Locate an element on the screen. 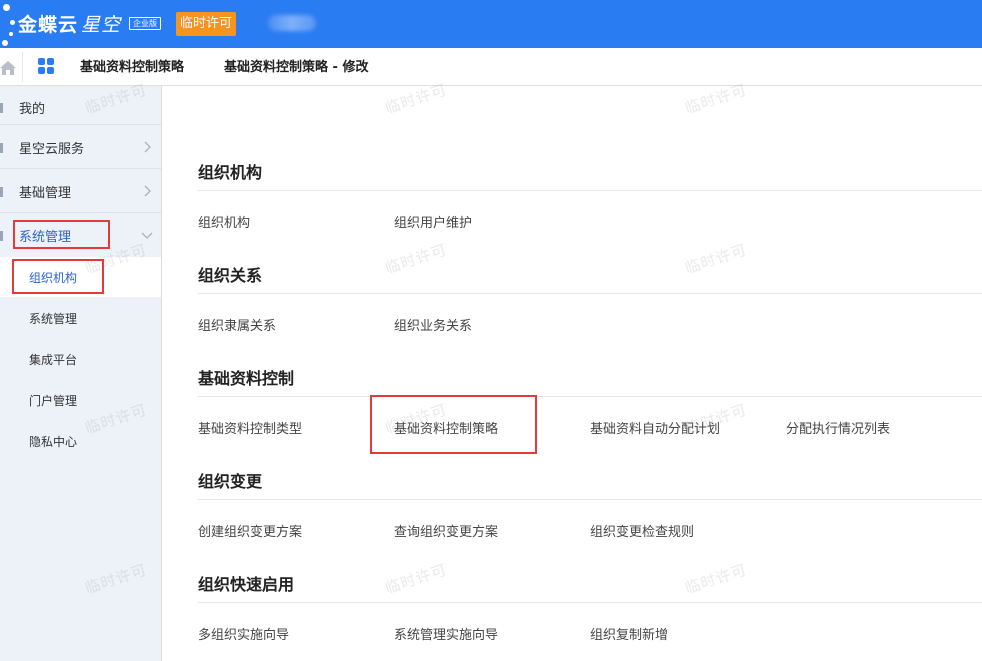  chevron-down-icon is located at coordinates (147, 235).